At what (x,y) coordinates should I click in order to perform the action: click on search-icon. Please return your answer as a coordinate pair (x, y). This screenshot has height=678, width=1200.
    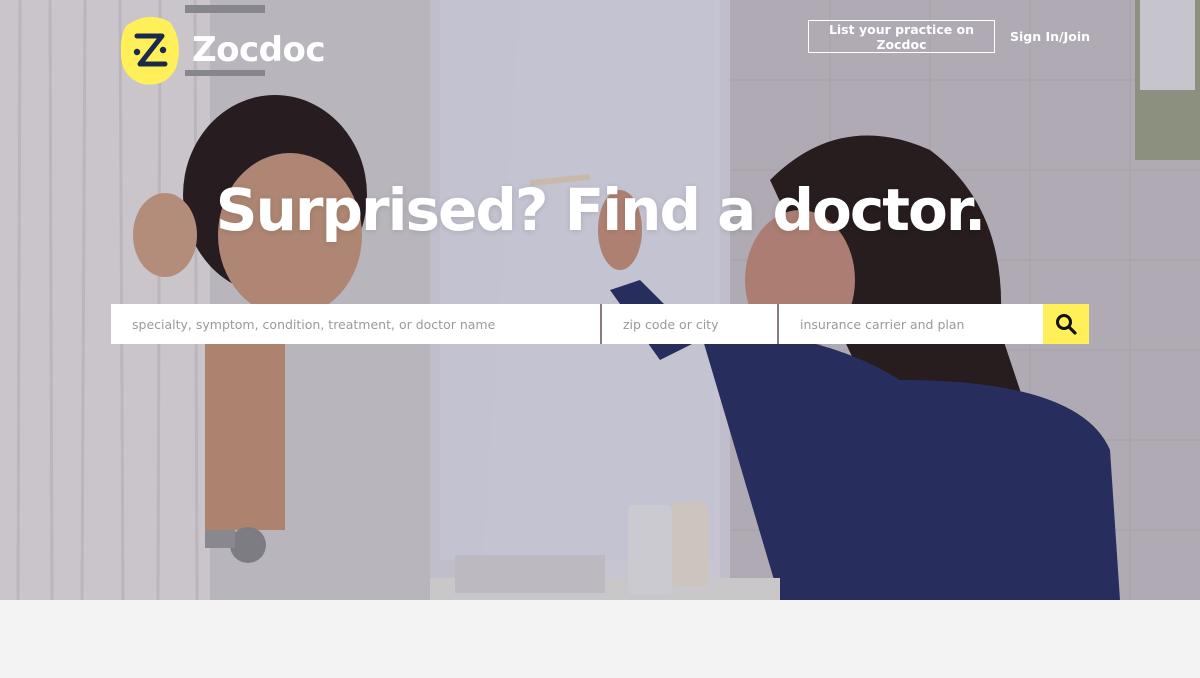
    Looking at the image, I should click on (1066, 324).